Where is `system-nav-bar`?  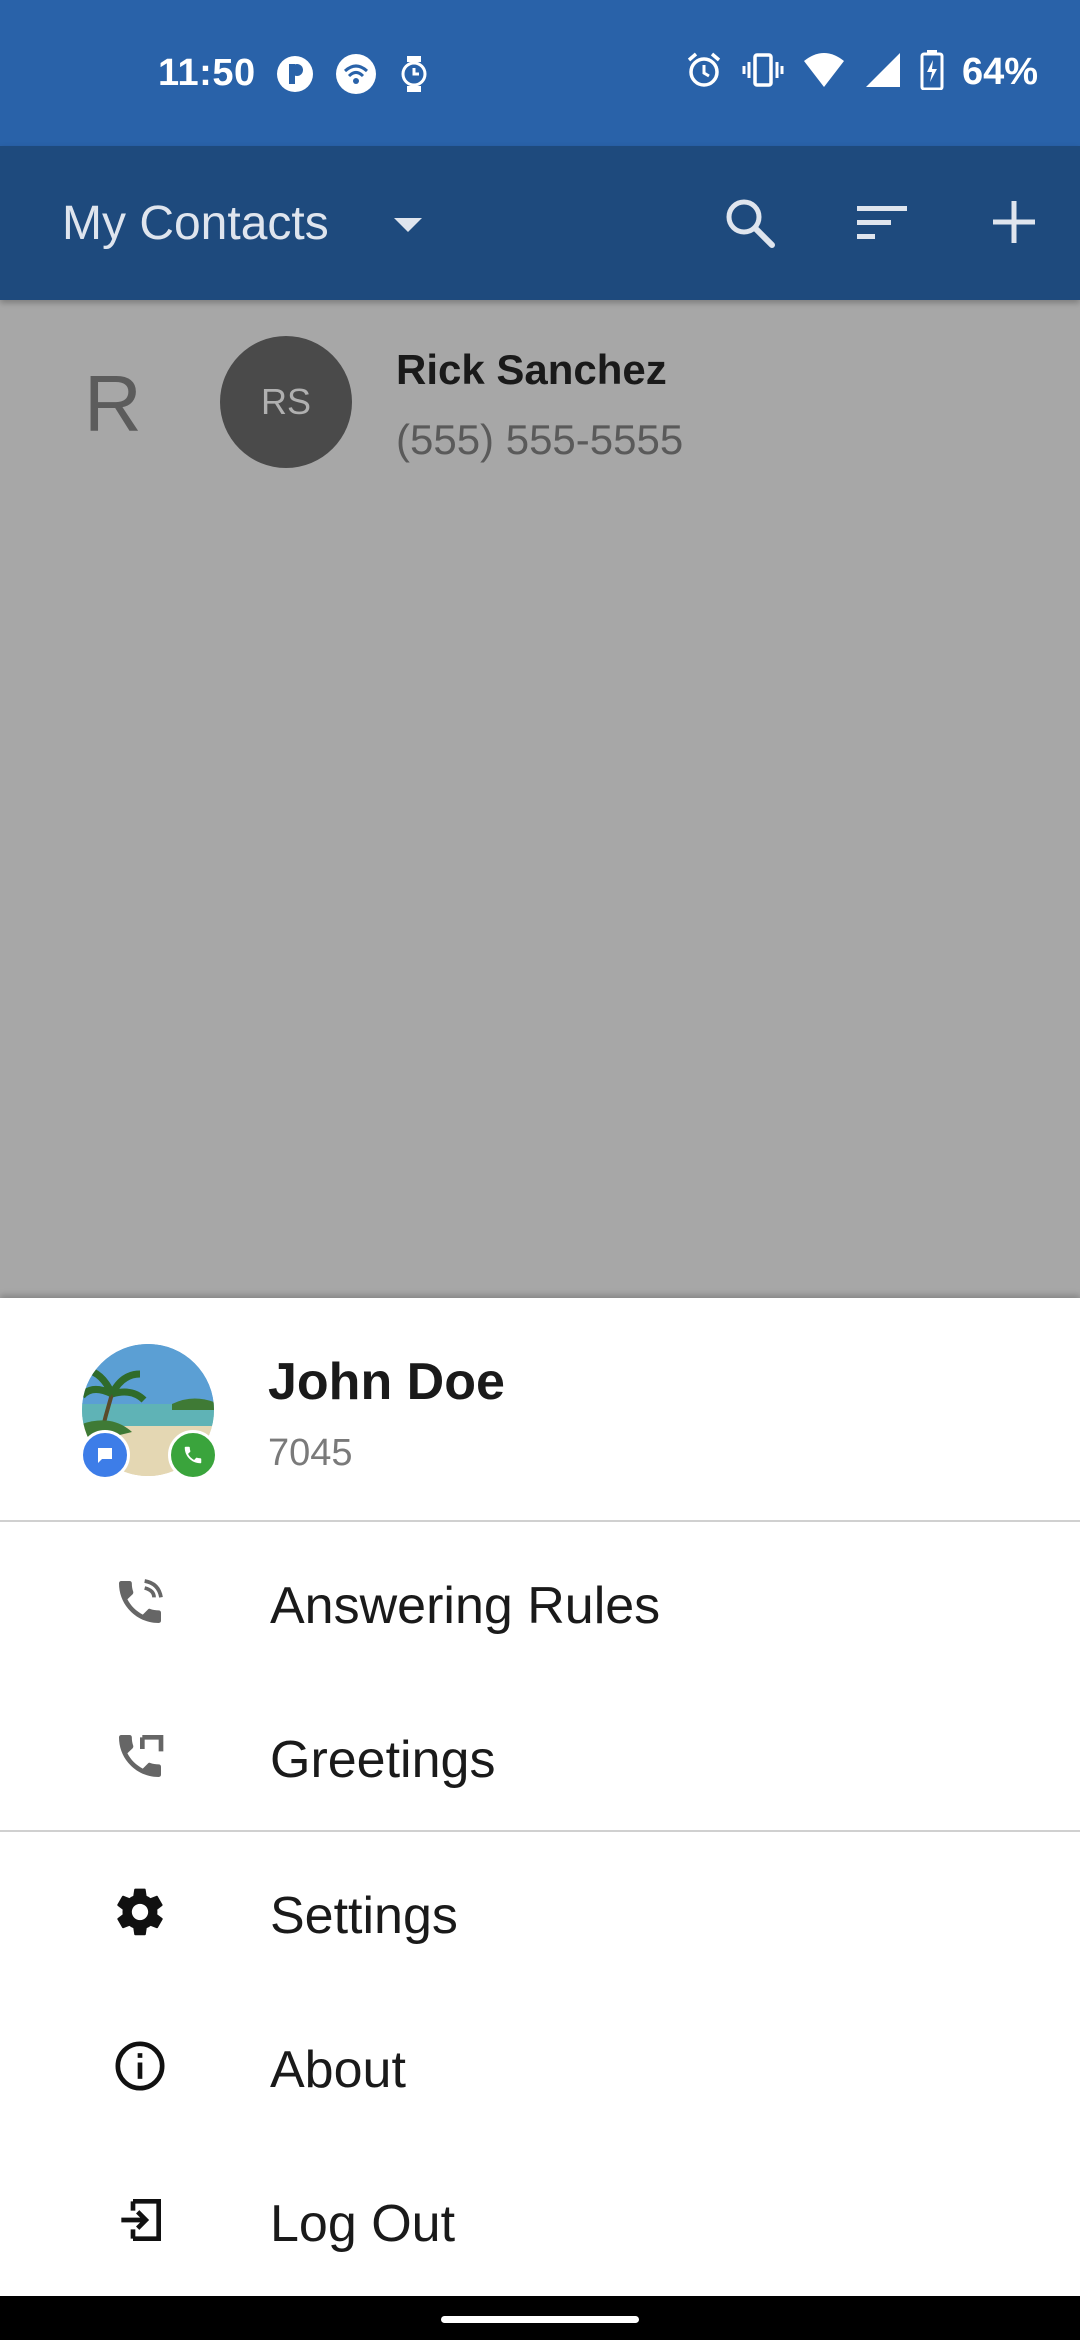 system-nav-bar is located at coordinates (540, 2318).